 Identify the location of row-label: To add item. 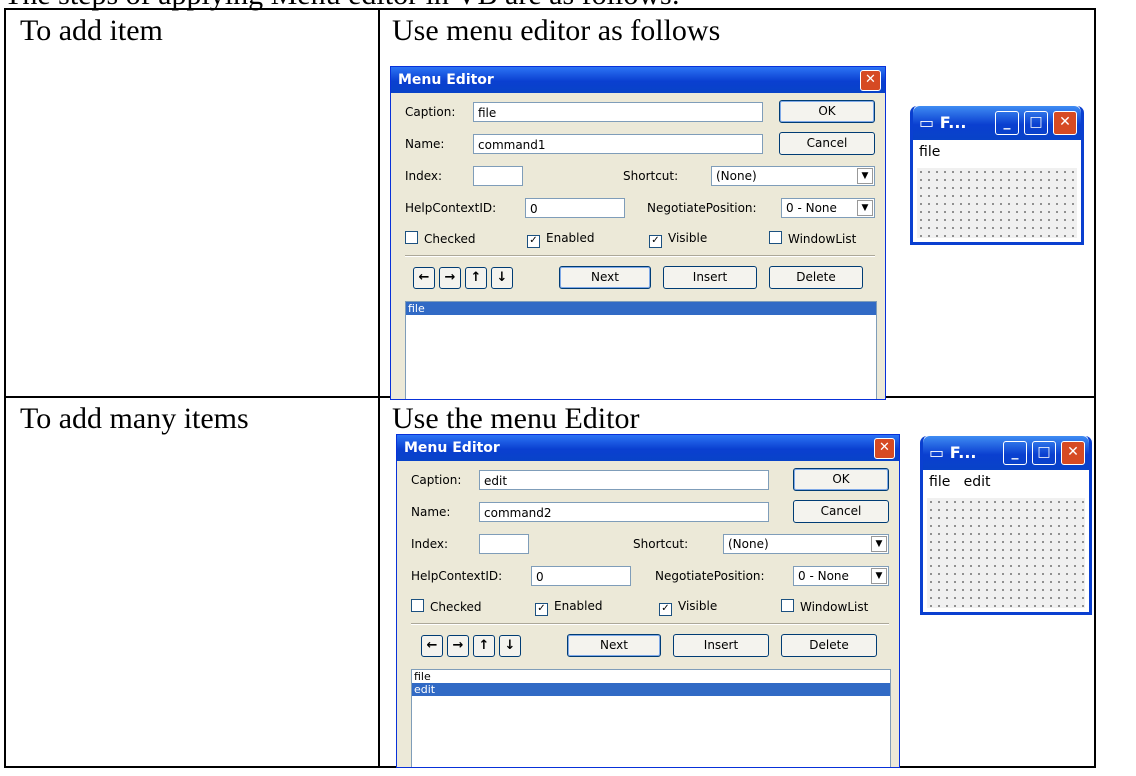
(91, 30).